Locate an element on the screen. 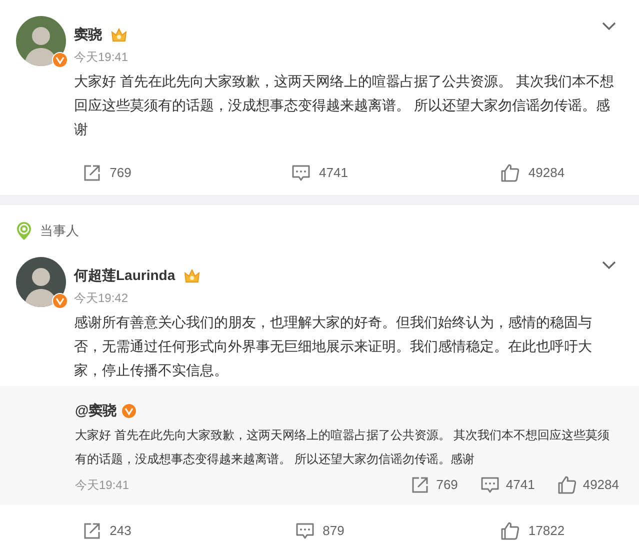 The width and height of the screenshot is (639, 543). repost-button: 243 is located at coordinates (106, 531).